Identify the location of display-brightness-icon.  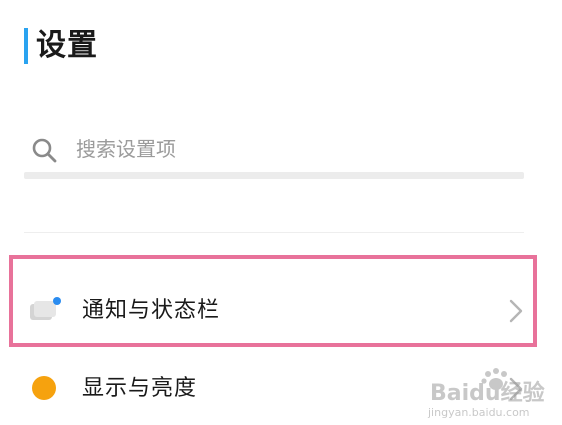
(44, 388).